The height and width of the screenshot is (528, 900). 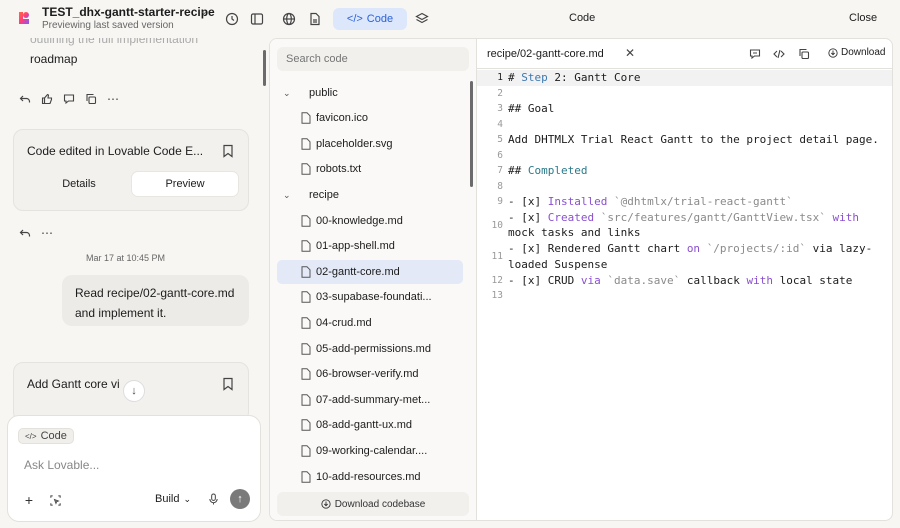 What do you see at coordinates (370, 19) in the screenshot?
I see `code-view-button: </> Code` at bounding box center [370, 19].